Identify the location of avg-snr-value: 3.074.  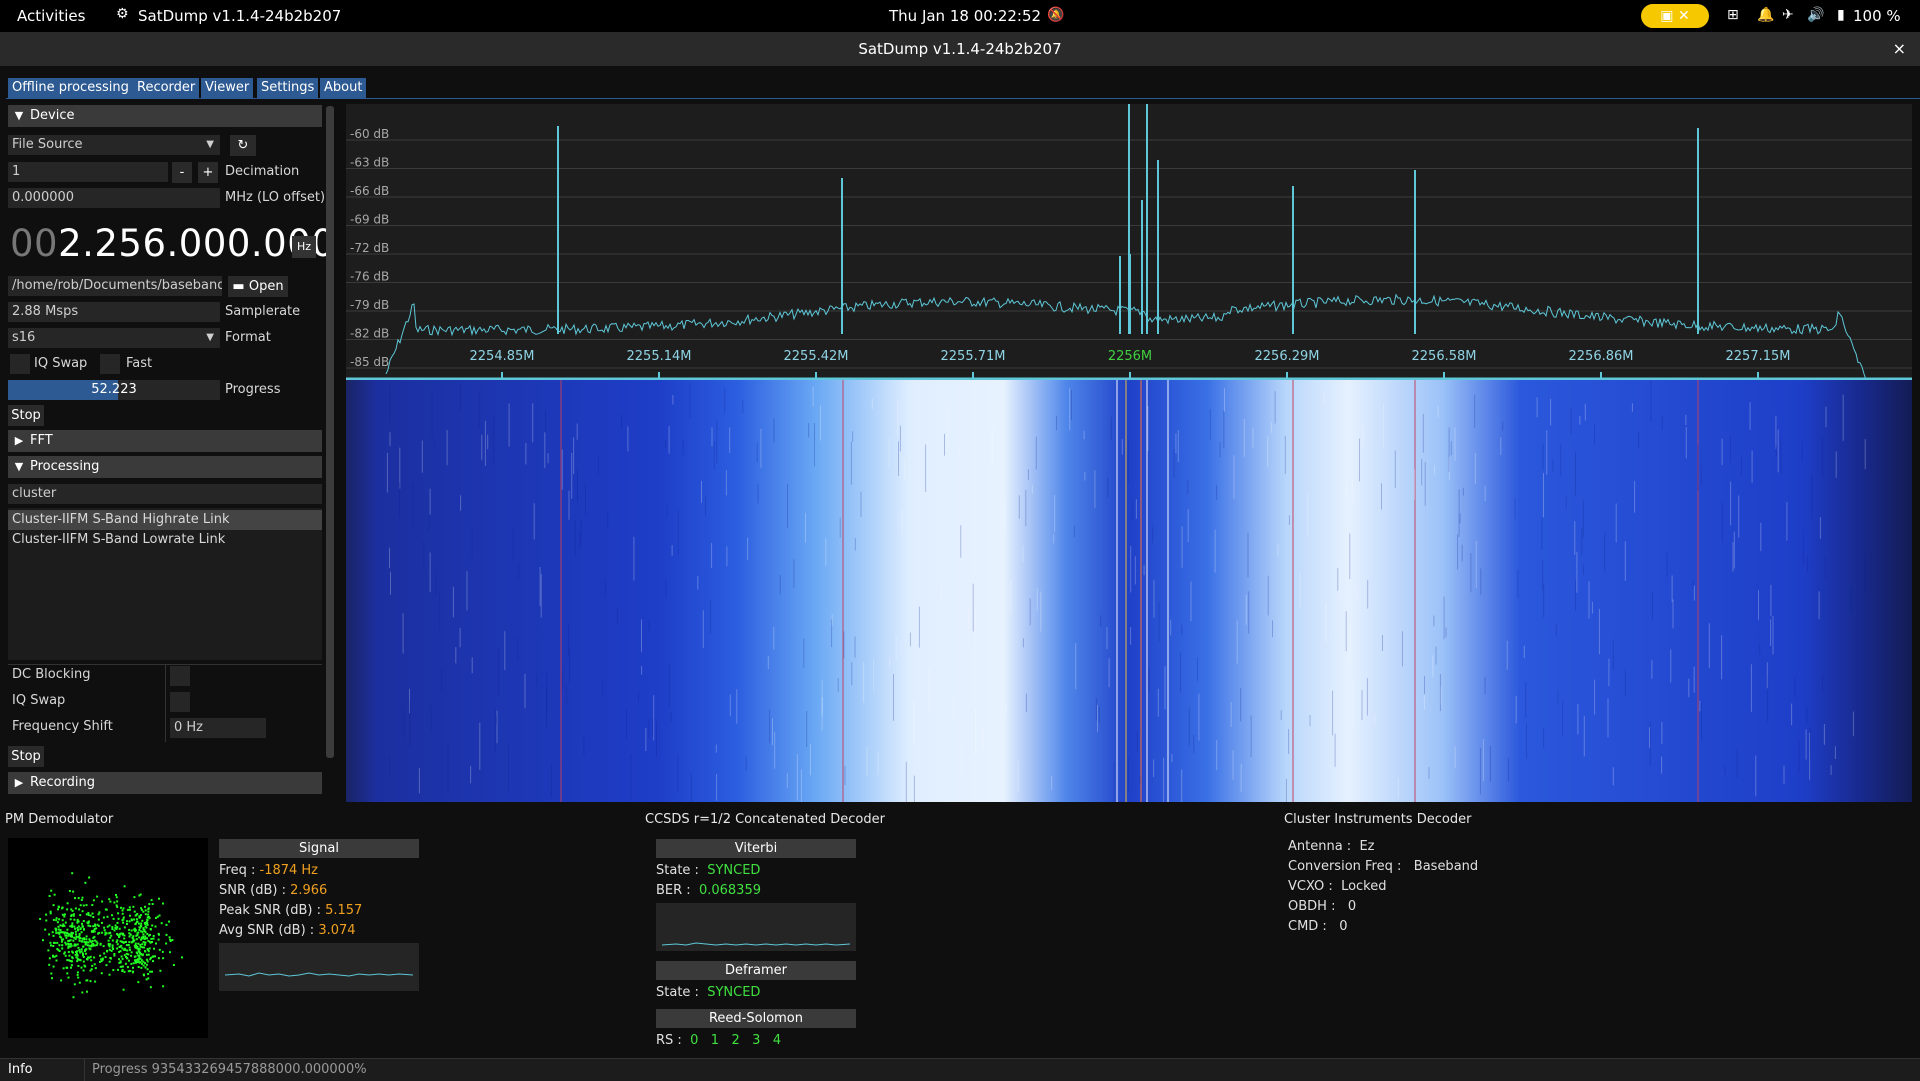
(337, 930).